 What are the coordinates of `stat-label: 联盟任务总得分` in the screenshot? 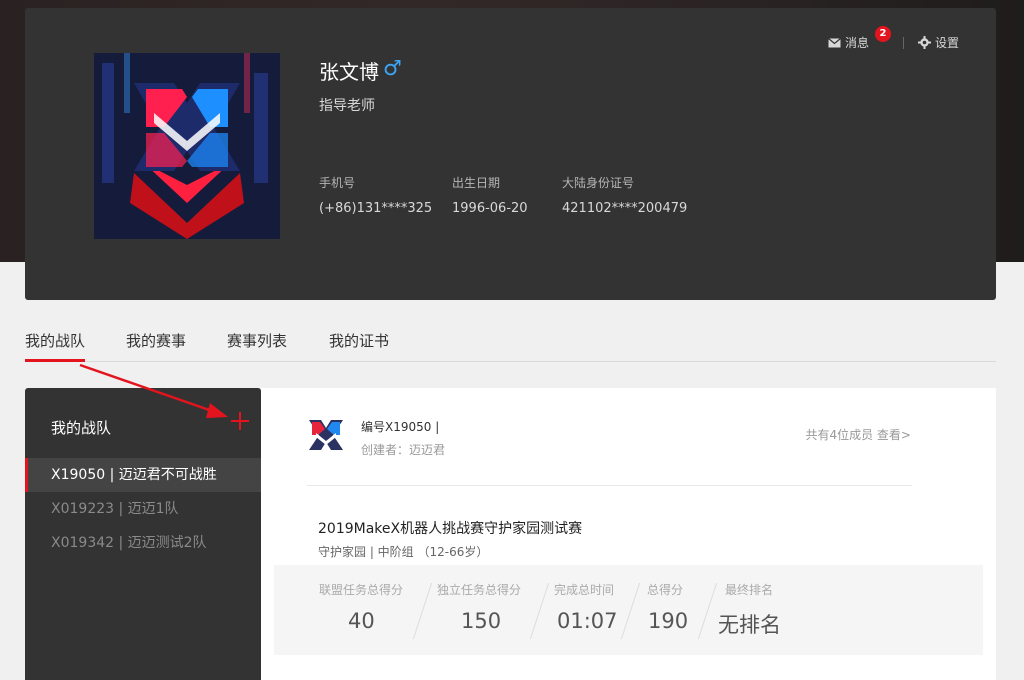 It's located at (361, 590).